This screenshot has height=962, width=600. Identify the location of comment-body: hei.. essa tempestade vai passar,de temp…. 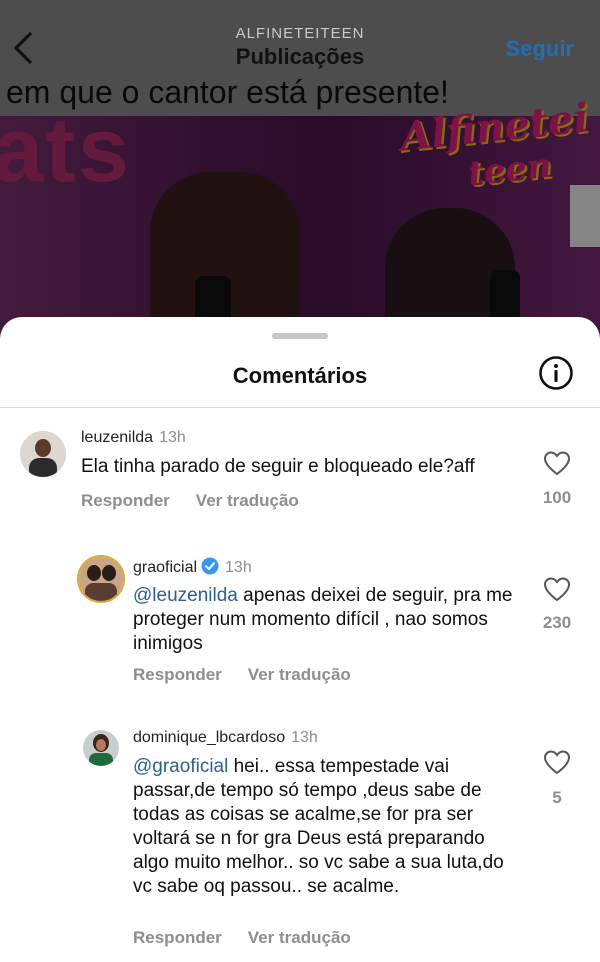
(318, 826).